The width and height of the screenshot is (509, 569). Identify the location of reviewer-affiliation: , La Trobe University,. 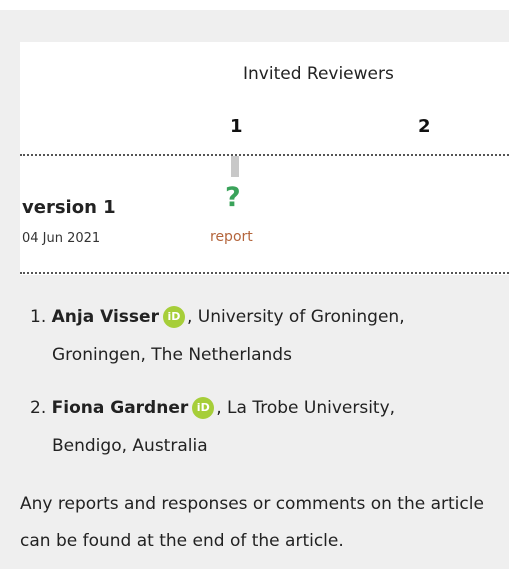
(306, 408).